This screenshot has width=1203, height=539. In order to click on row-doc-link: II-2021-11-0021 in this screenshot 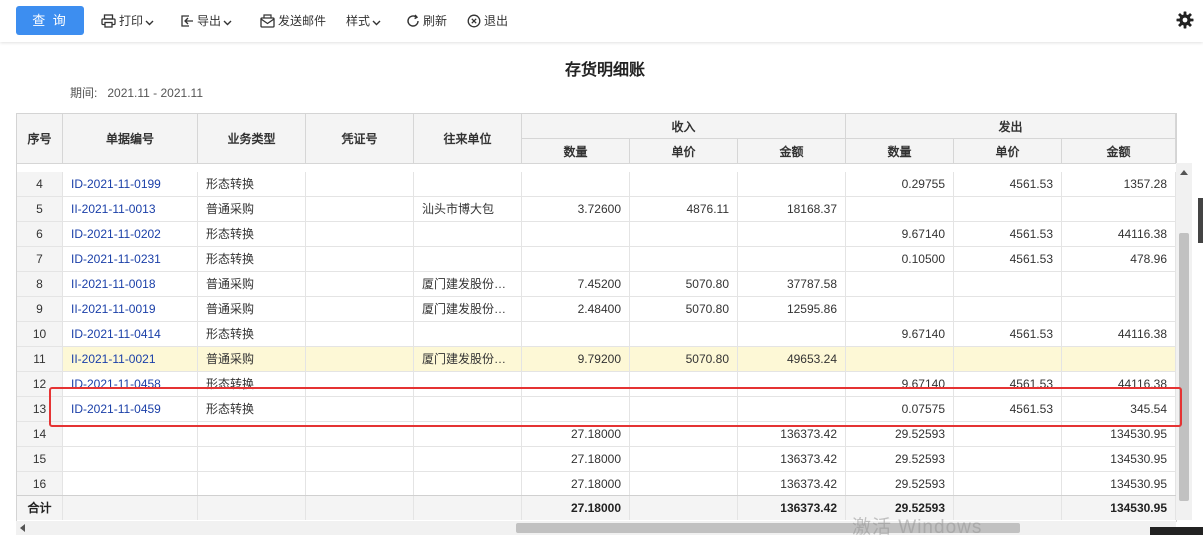, I will do `click(130, 359)`.